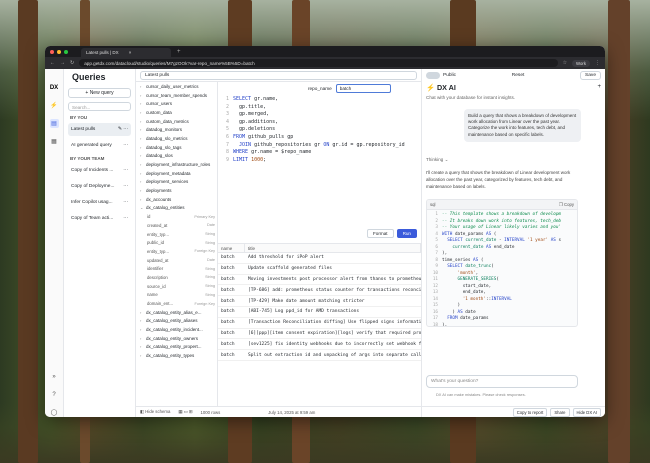 This screenshot has width=650, height=463. What do you see at coordinates (178, 277) in the screenshot?
I see `schema-column: description String` at bounding box center [178, 277].